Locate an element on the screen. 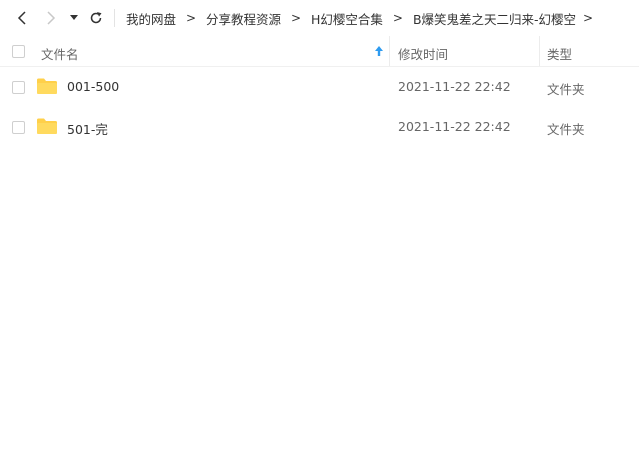 Image resolution: width=639 pixels, height=464 pixels. file-row: 001-500 2021-11-22 22:42 文件夹 is located at coordinates (319, 87).